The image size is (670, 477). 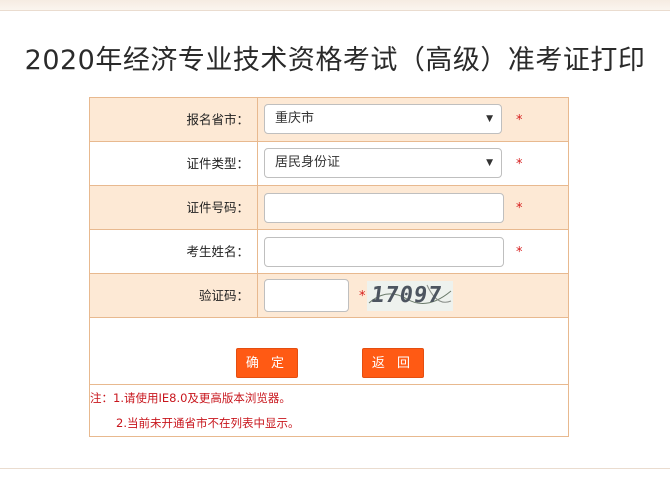 I want to click on row-id-type: 证件类型： 居民身份证 ▼ *, so click(x=329, y=164).